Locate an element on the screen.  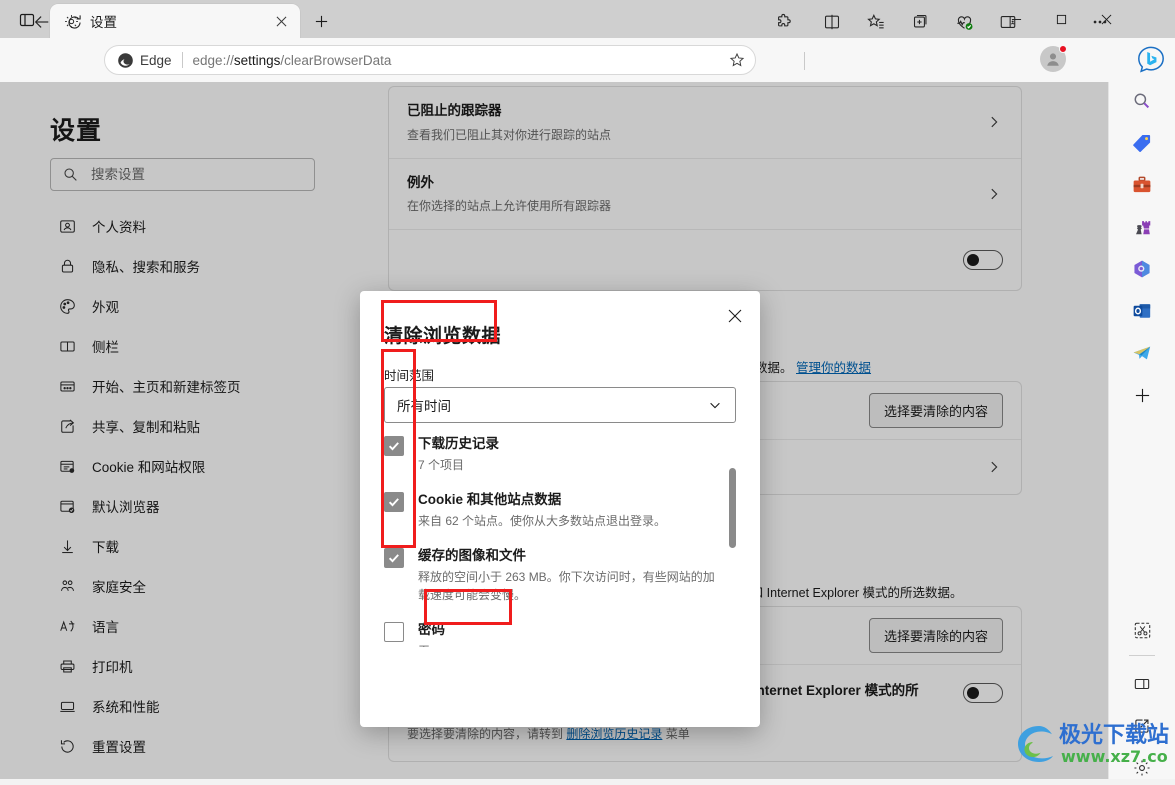
list-item-subtitle: 7 个项目 is located at coordinates (441, 465).